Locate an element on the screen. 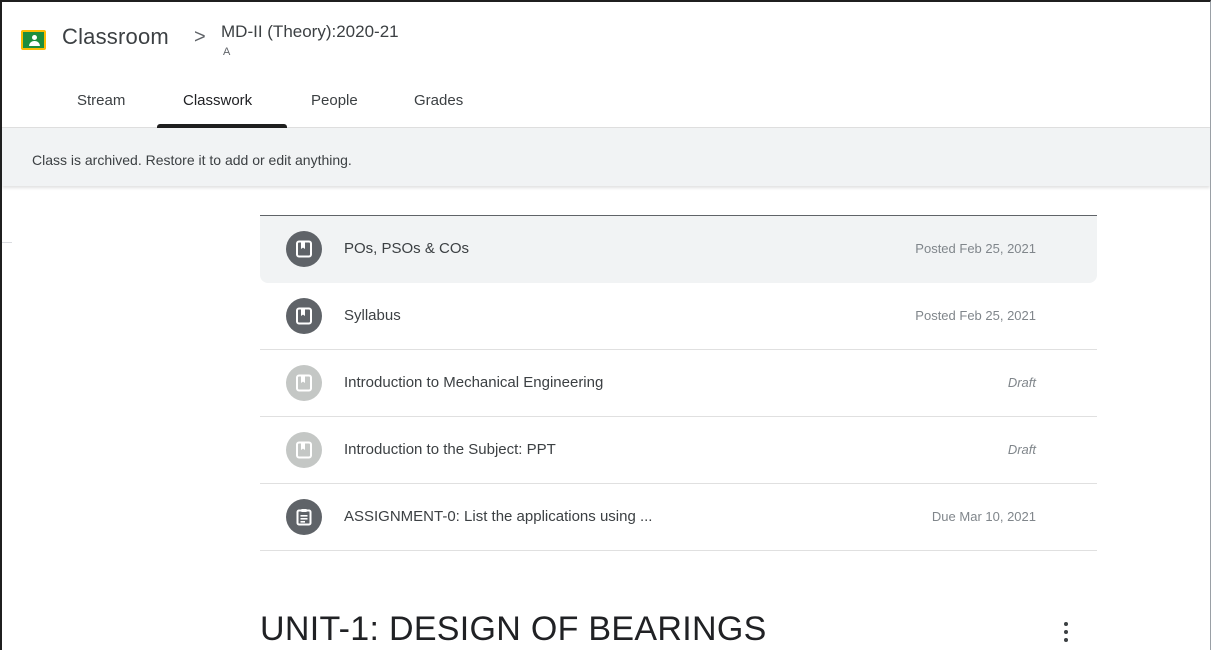 This screenshot has height=650, width=1211. more-options-icon is located at coordinates (1066, 632).